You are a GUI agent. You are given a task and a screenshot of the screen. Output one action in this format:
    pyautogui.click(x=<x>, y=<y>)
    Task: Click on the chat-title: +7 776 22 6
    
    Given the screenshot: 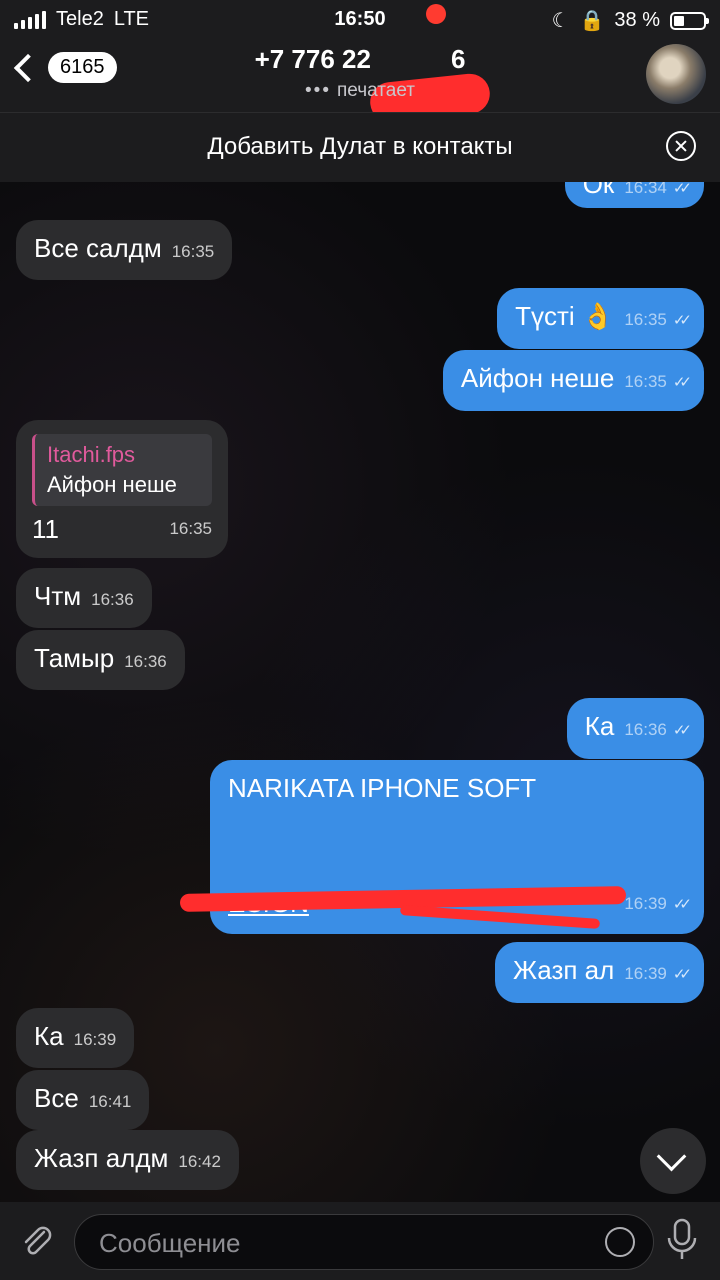 What is the action you would take?
    pyautogui.click(x=360, y=59)
    